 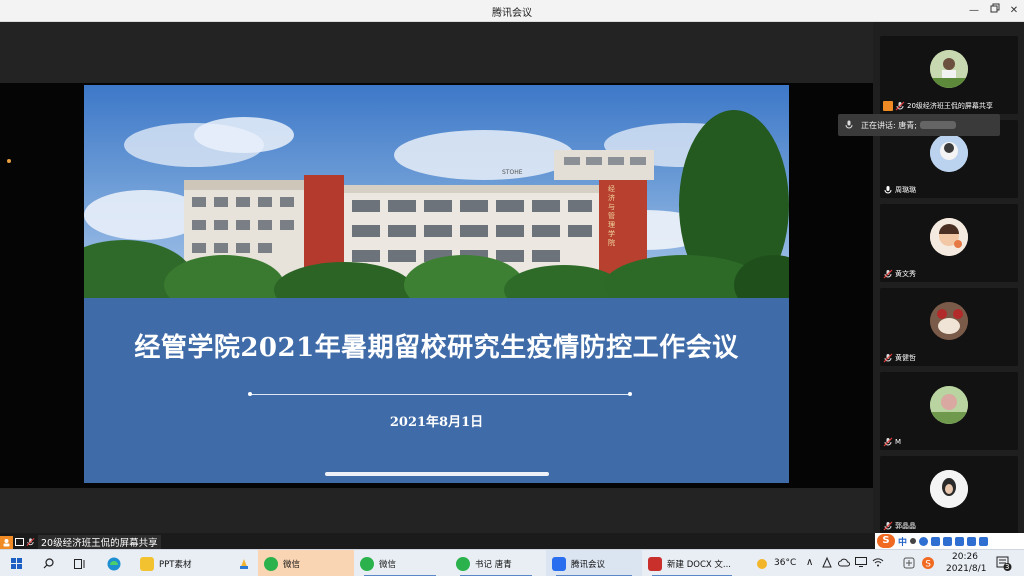 I want to click on minimize-button: —, so click(x=974, y=11).